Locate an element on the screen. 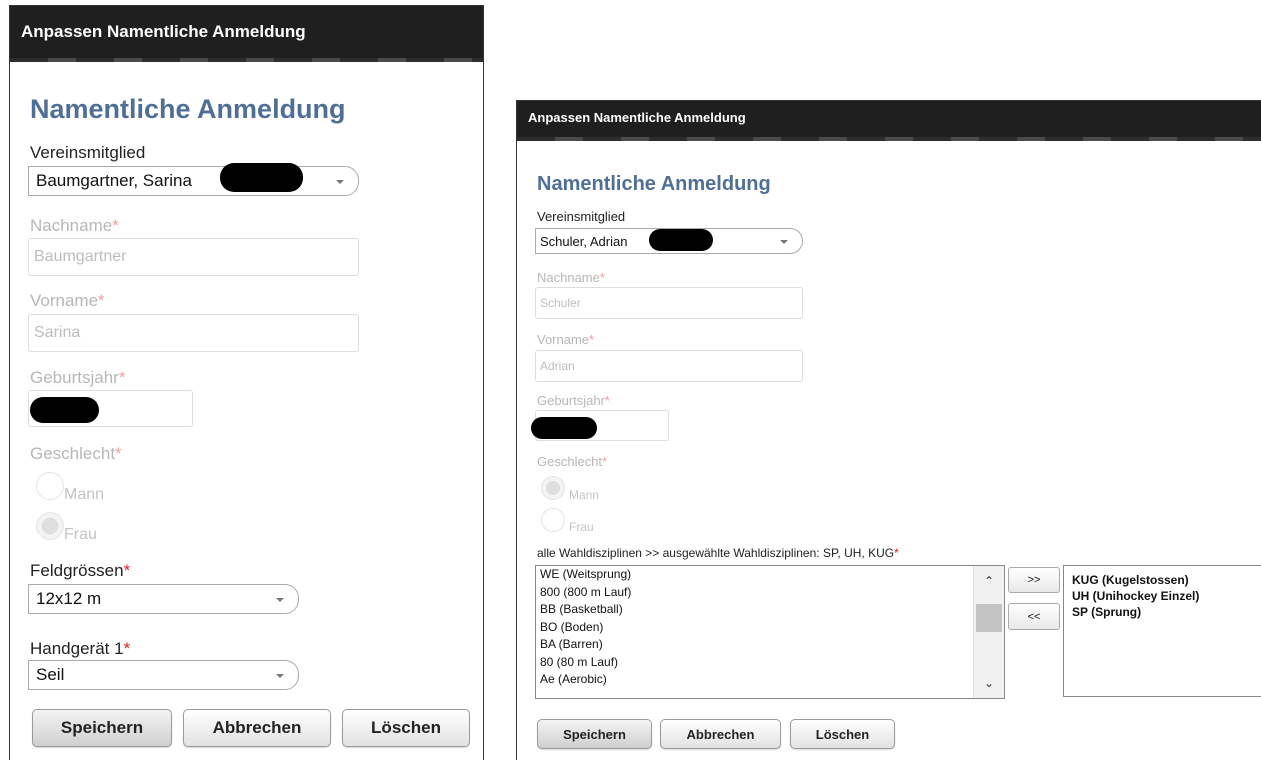 The width and height of the screenshot is (1261, 760). scrollbar-thumb is located at coordinates (989, 618).